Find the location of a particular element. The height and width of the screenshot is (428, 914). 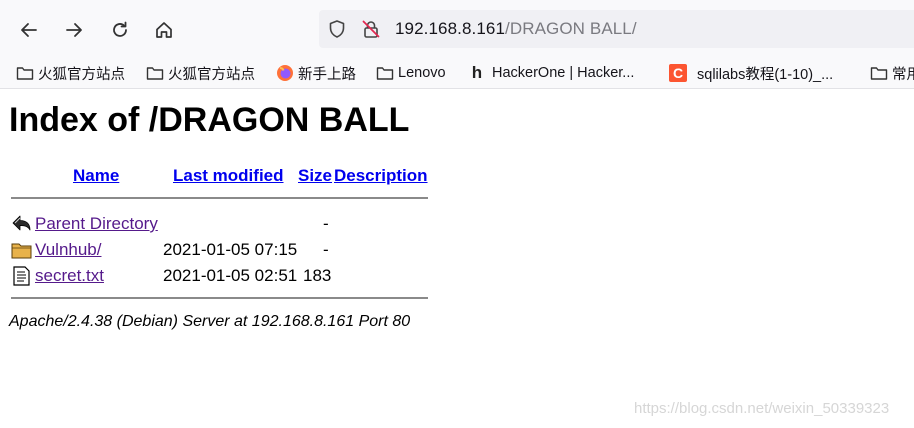

secret-txt-link: secret.txt is located at coordinates (69, 276).